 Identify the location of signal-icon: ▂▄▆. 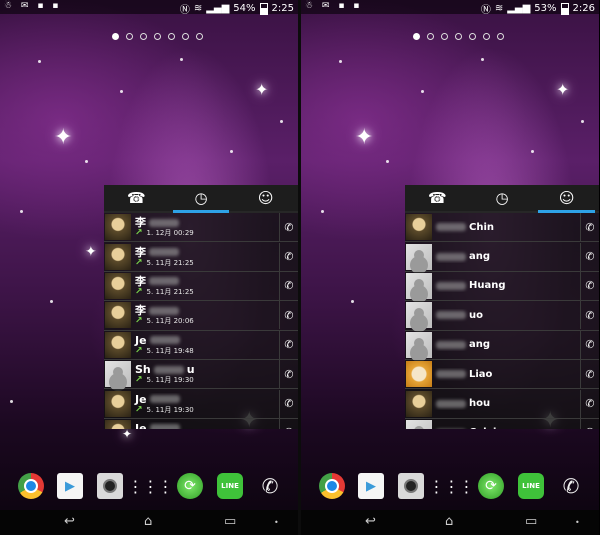
(519, 8).